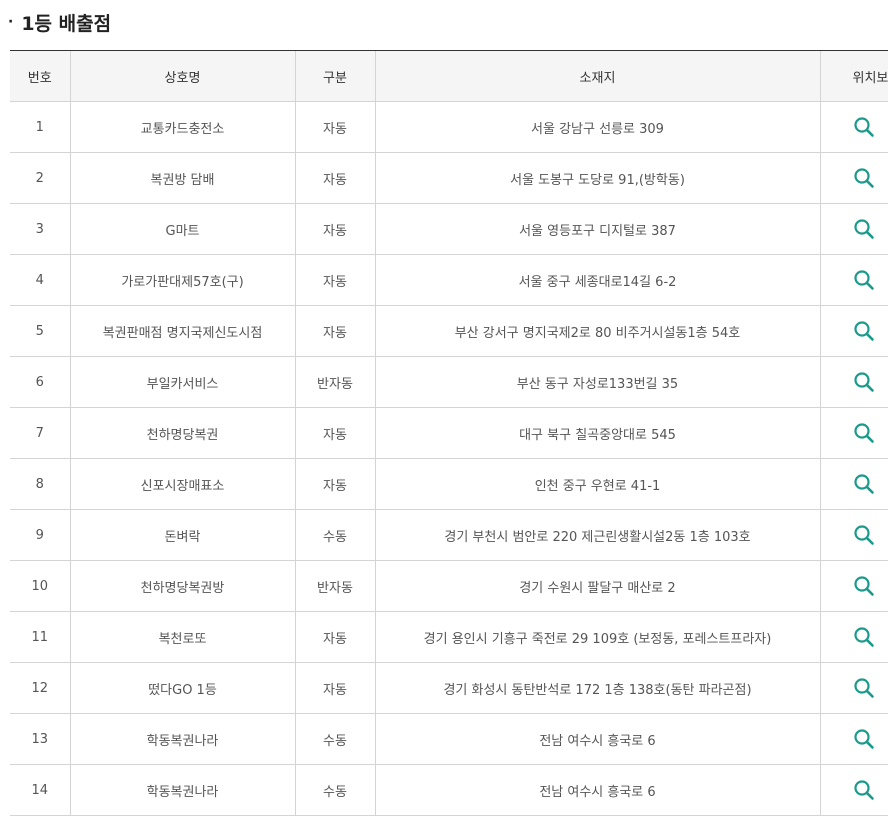 This screenshot has height=829, width=888. I want to click on cell-address: 서울 강남구 선릉로 309, so click(598, 127).